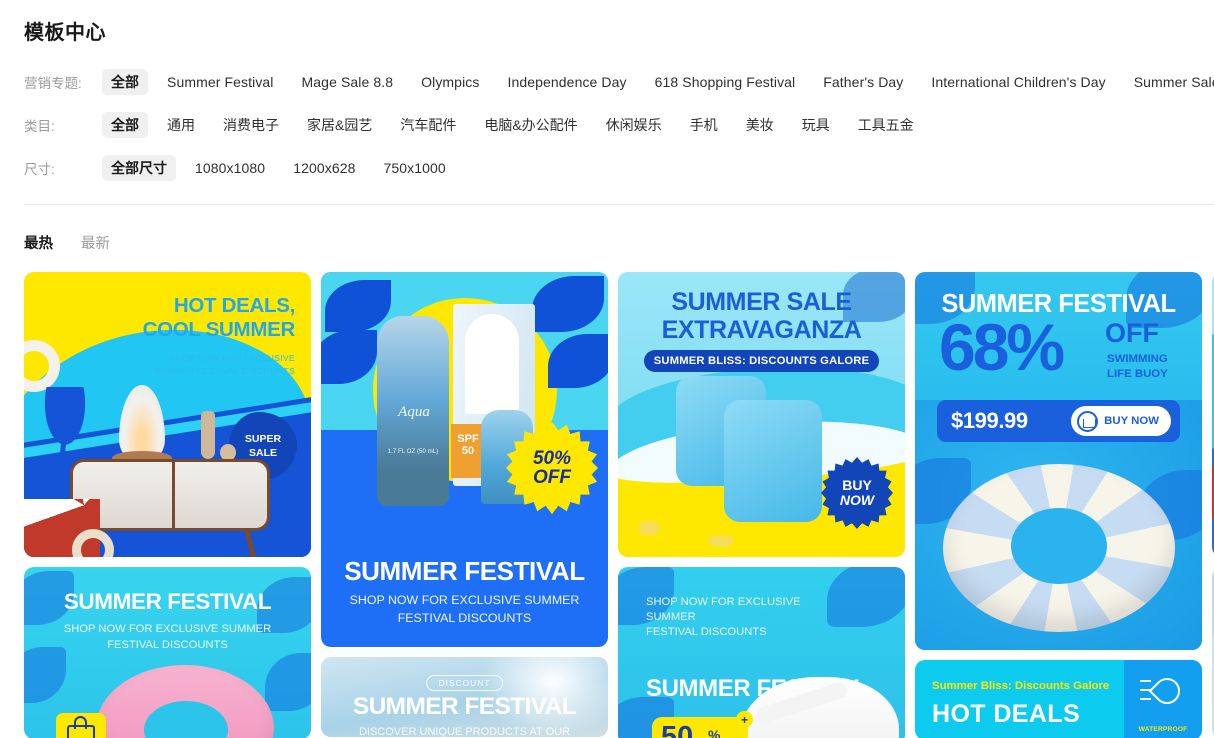  I want to click on card1-badge-line1: SUPER, so click(263, 438).